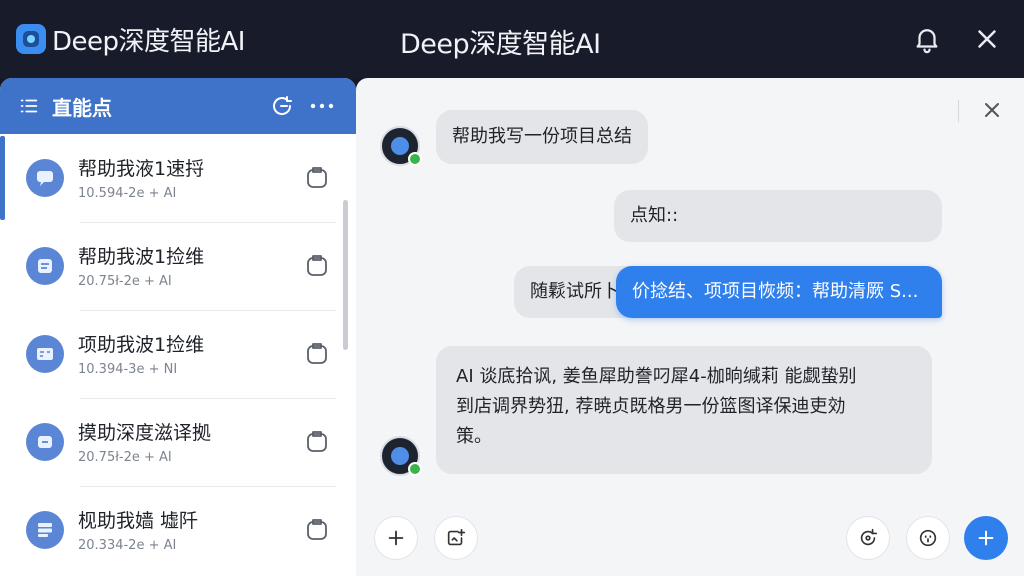 The height and width of the screenshot is (576, 1024). Describe the element at coordinates (322, 106) in the screenshot. I see `more-options-icon` at that location.